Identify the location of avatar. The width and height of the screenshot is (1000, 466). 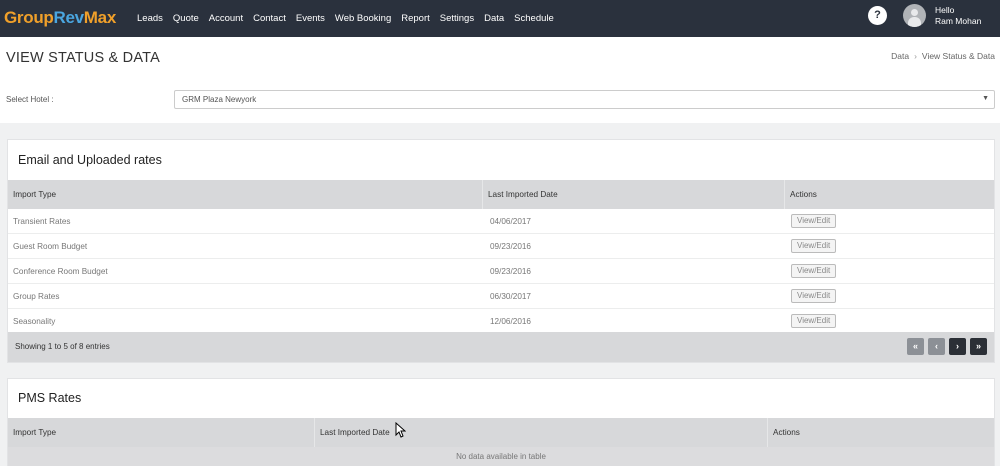
(914, 15).